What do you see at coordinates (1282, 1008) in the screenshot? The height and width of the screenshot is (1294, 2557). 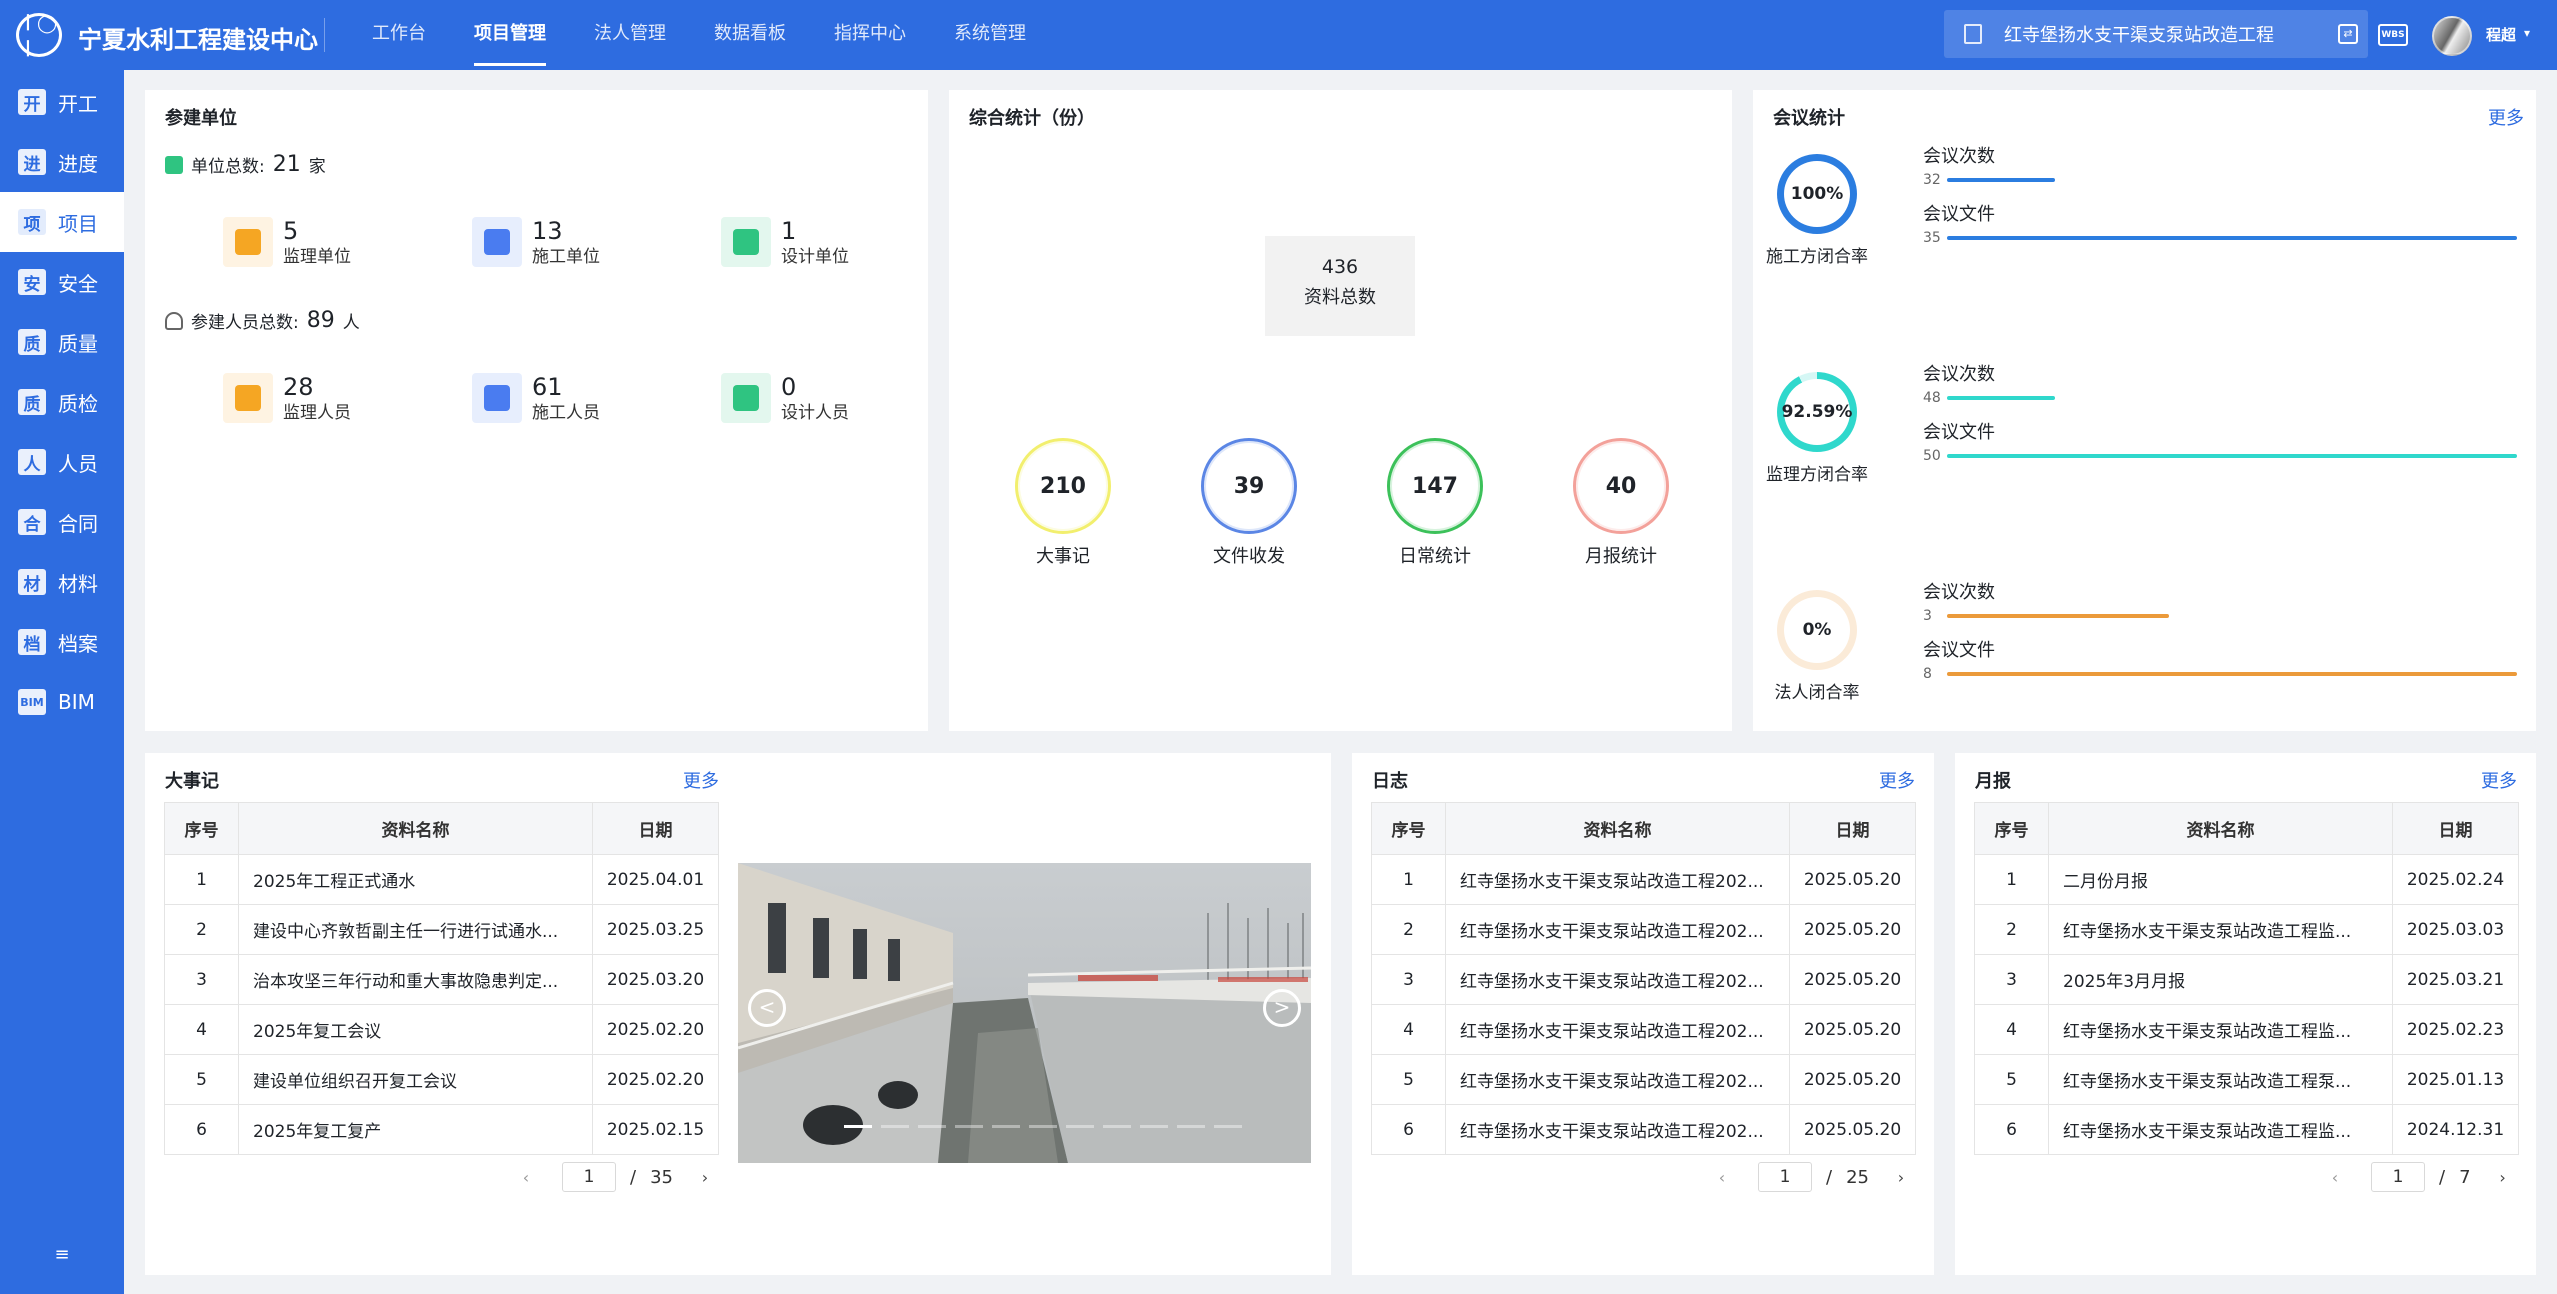 I see `carousel-next-button: >` at bounding box center [1282, 1008].